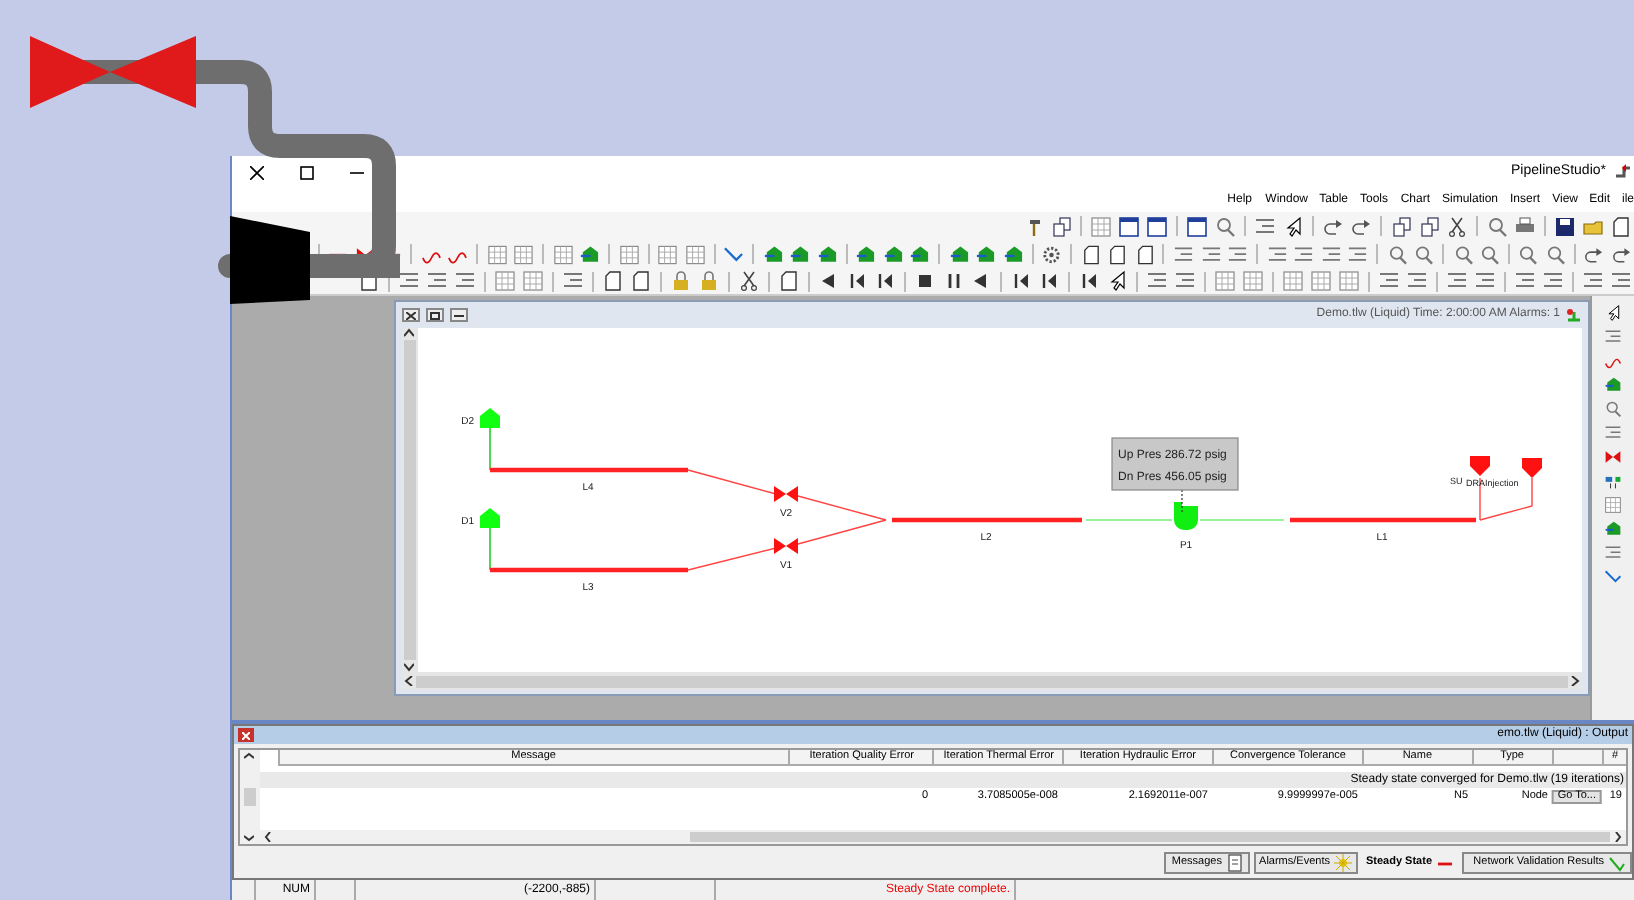 The image size is (1634, 900). What do you see at coordinates (459, 315) in the screenshot?
I see `minimize-button` at bounding box center [459, 315].